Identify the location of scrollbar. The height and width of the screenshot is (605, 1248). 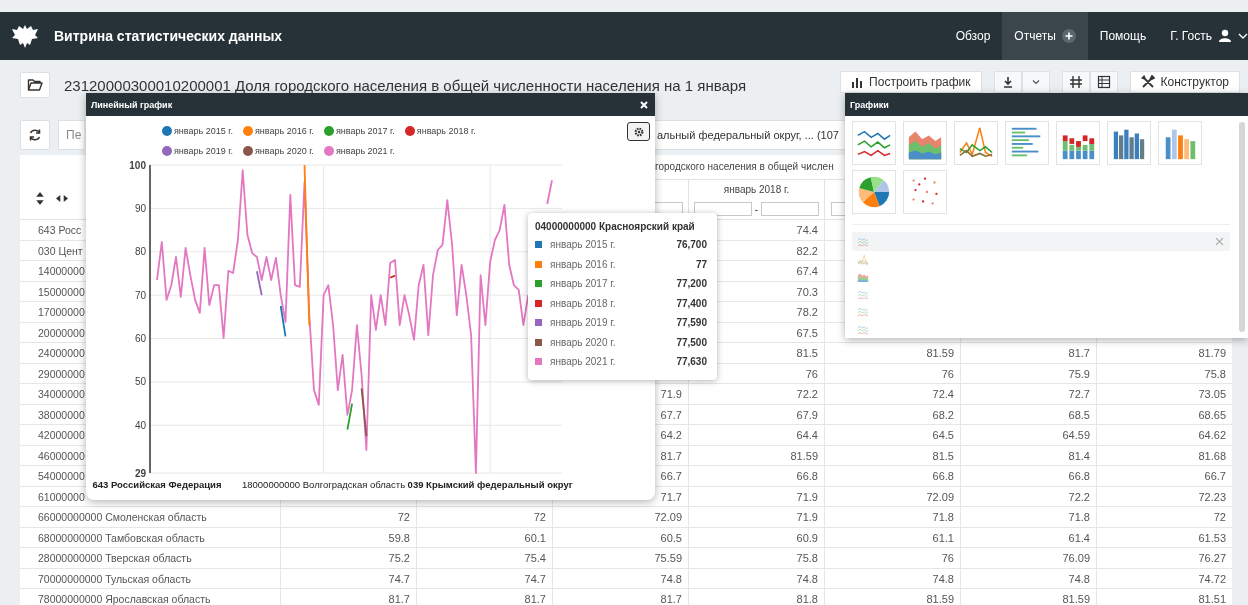
(1242, 227).